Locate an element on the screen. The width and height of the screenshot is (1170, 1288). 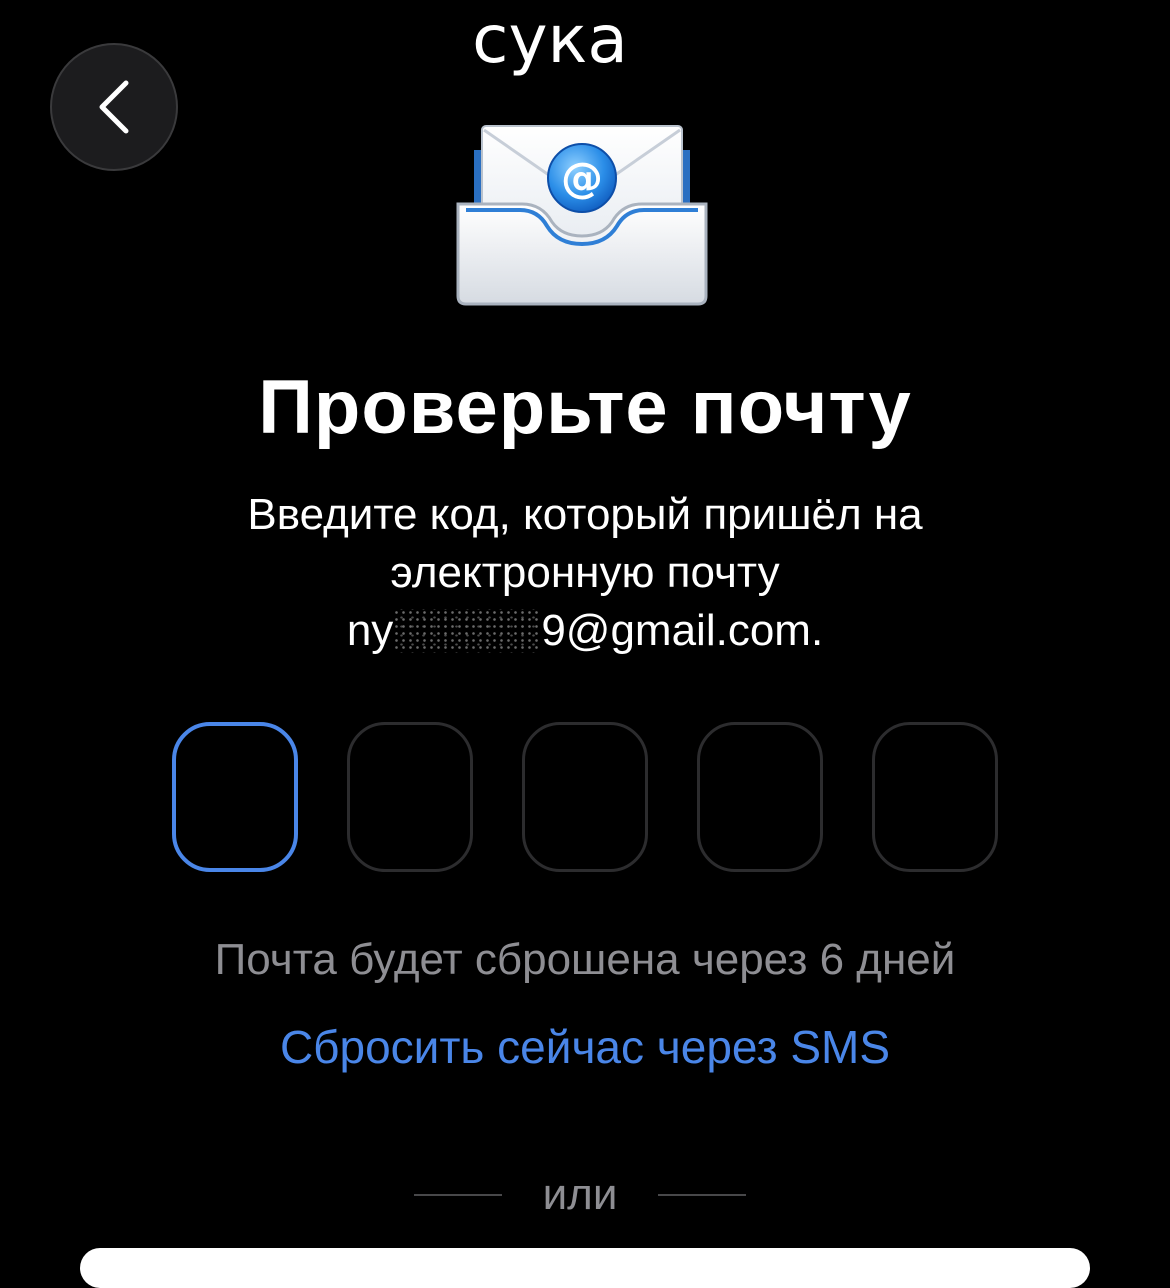
overlay-caption: сука is located at coordinates (550, 39).